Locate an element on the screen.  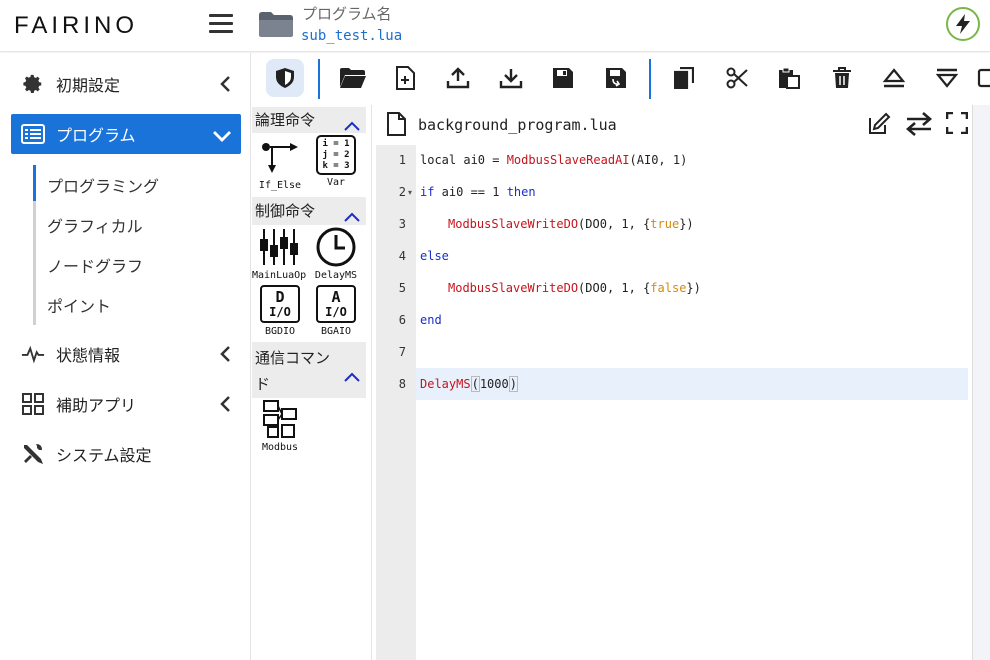
copy-icon is located at coordinates (684, 78).